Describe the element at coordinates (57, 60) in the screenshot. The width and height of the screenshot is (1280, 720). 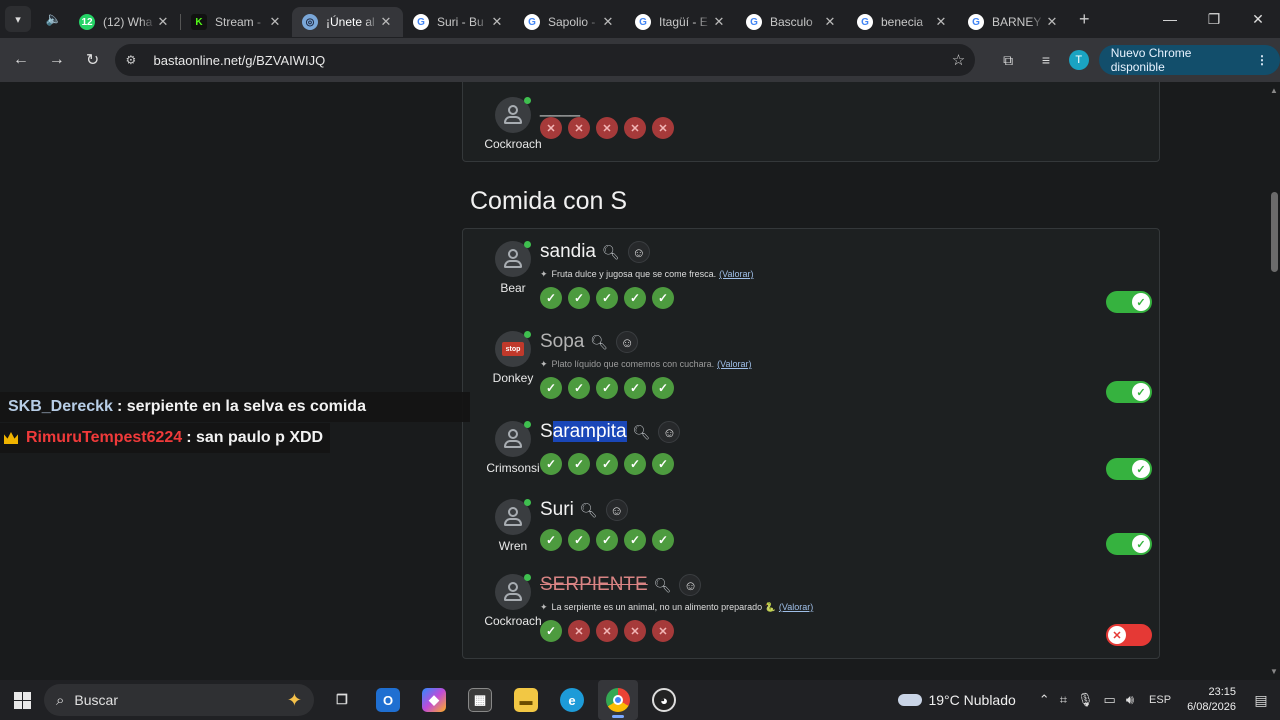
I see `forward-button: →` at that location.